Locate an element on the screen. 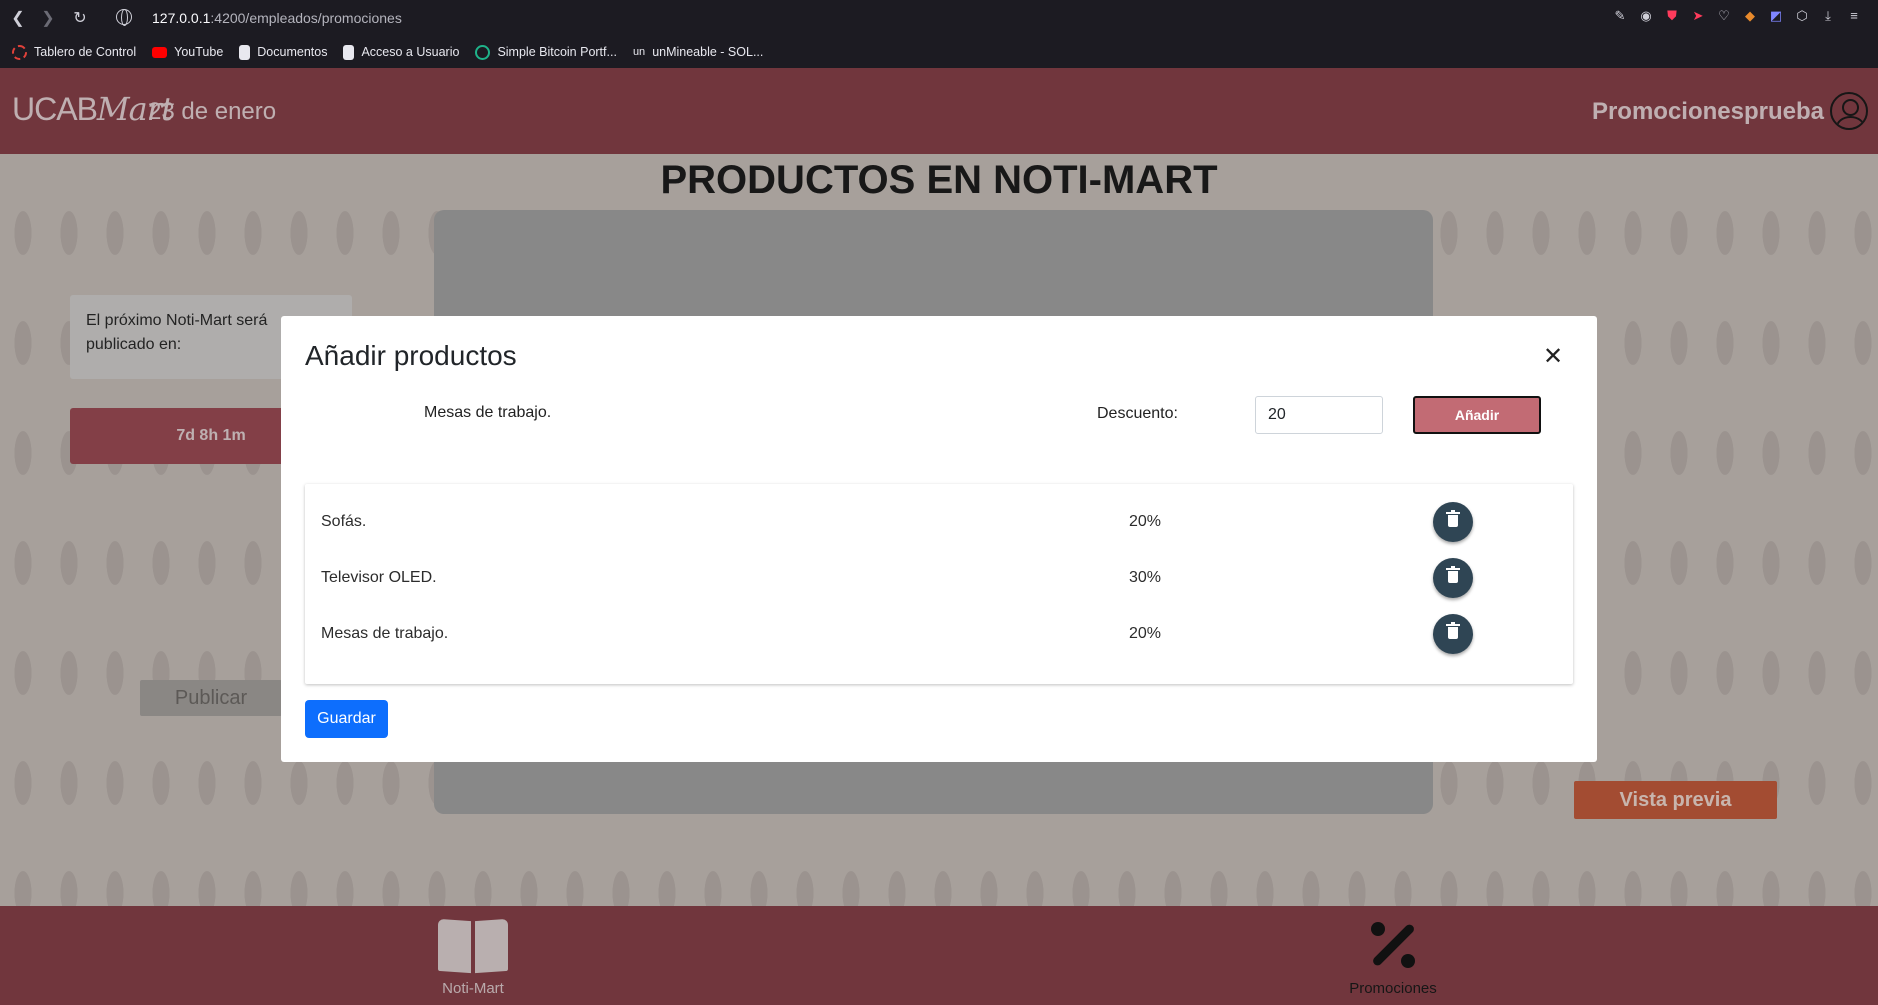 The image size is (1878, 1005). product-name: Sofás. is located at coordinates (344, 521).